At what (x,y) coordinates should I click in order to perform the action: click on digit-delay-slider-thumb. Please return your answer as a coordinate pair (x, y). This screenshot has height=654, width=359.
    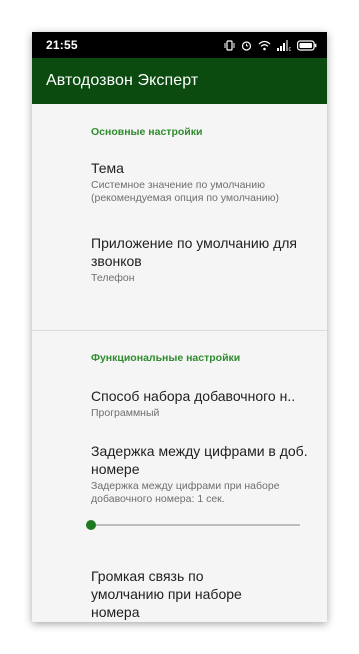
    Looking at the image, I should click on (91, 525).